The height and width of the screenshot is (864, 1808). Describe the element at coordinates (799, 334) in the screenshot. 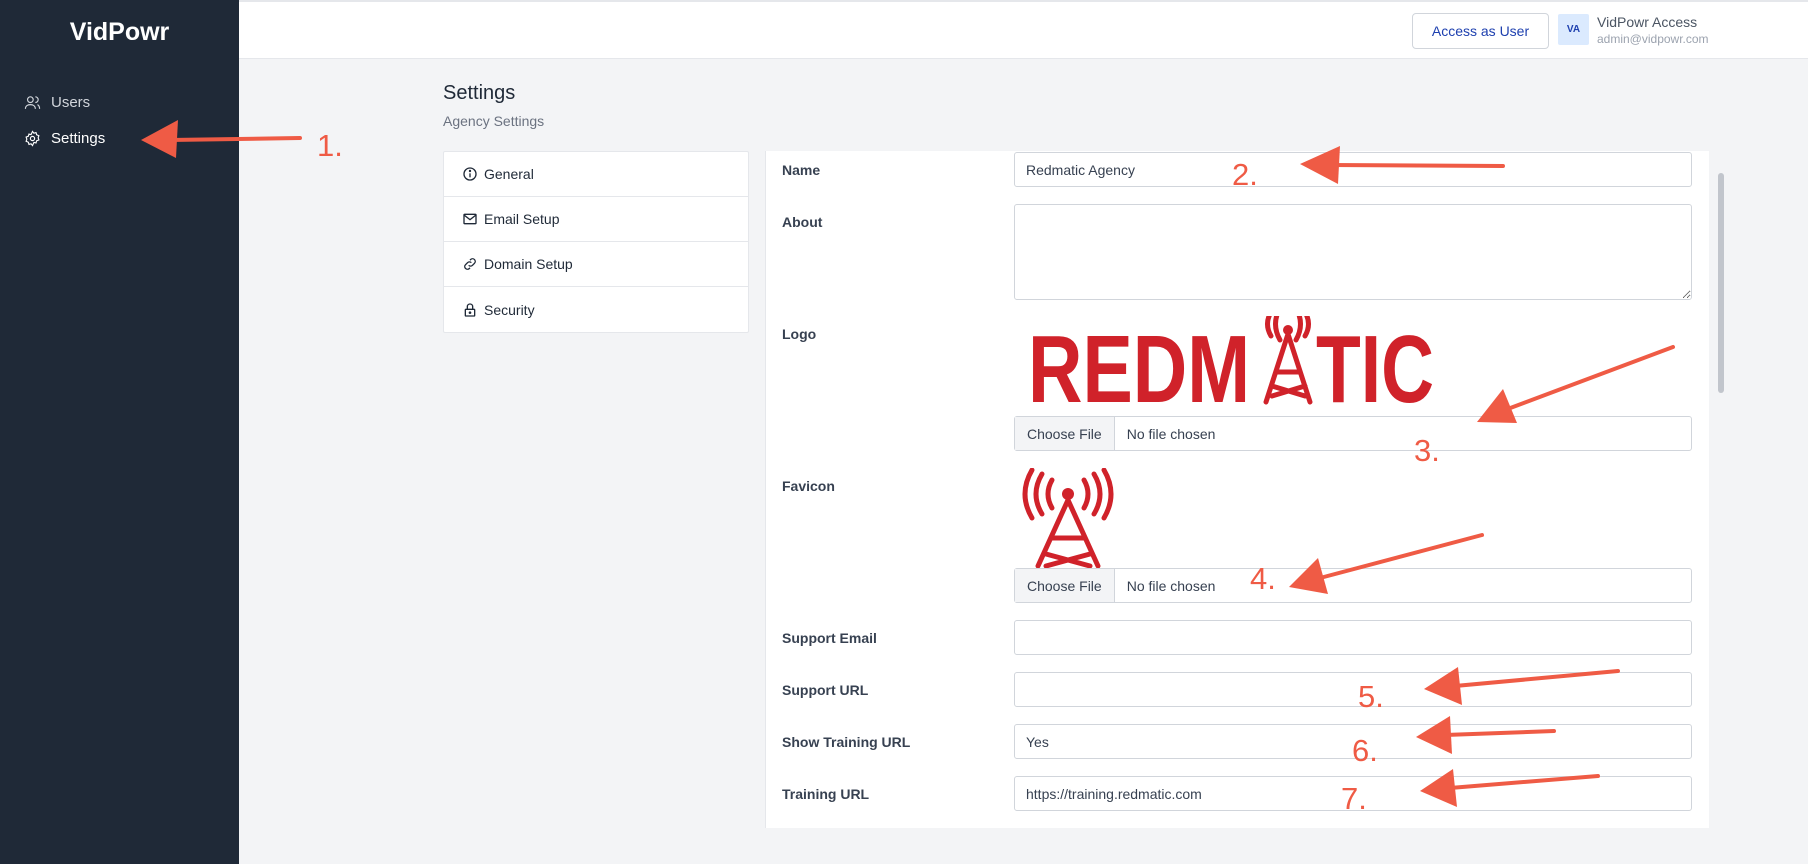

I see `logo-label: Logo` at that location.